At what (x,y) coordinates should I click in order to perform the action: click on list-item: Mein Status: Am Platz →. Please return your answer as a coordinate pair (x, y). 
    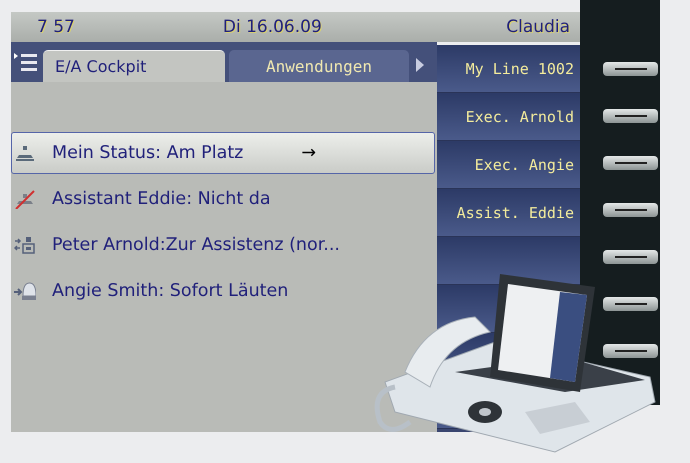
    Looking at the image, I should click on (223, 153).